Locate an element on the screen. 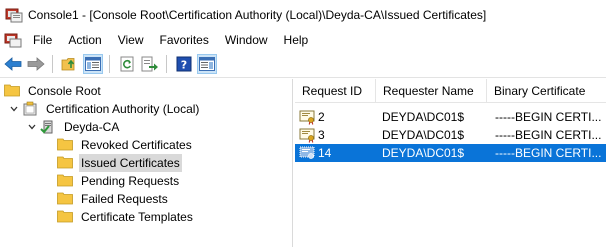 The image size is (606, 247). system-menu-icon is located at coordinates (13, 40).